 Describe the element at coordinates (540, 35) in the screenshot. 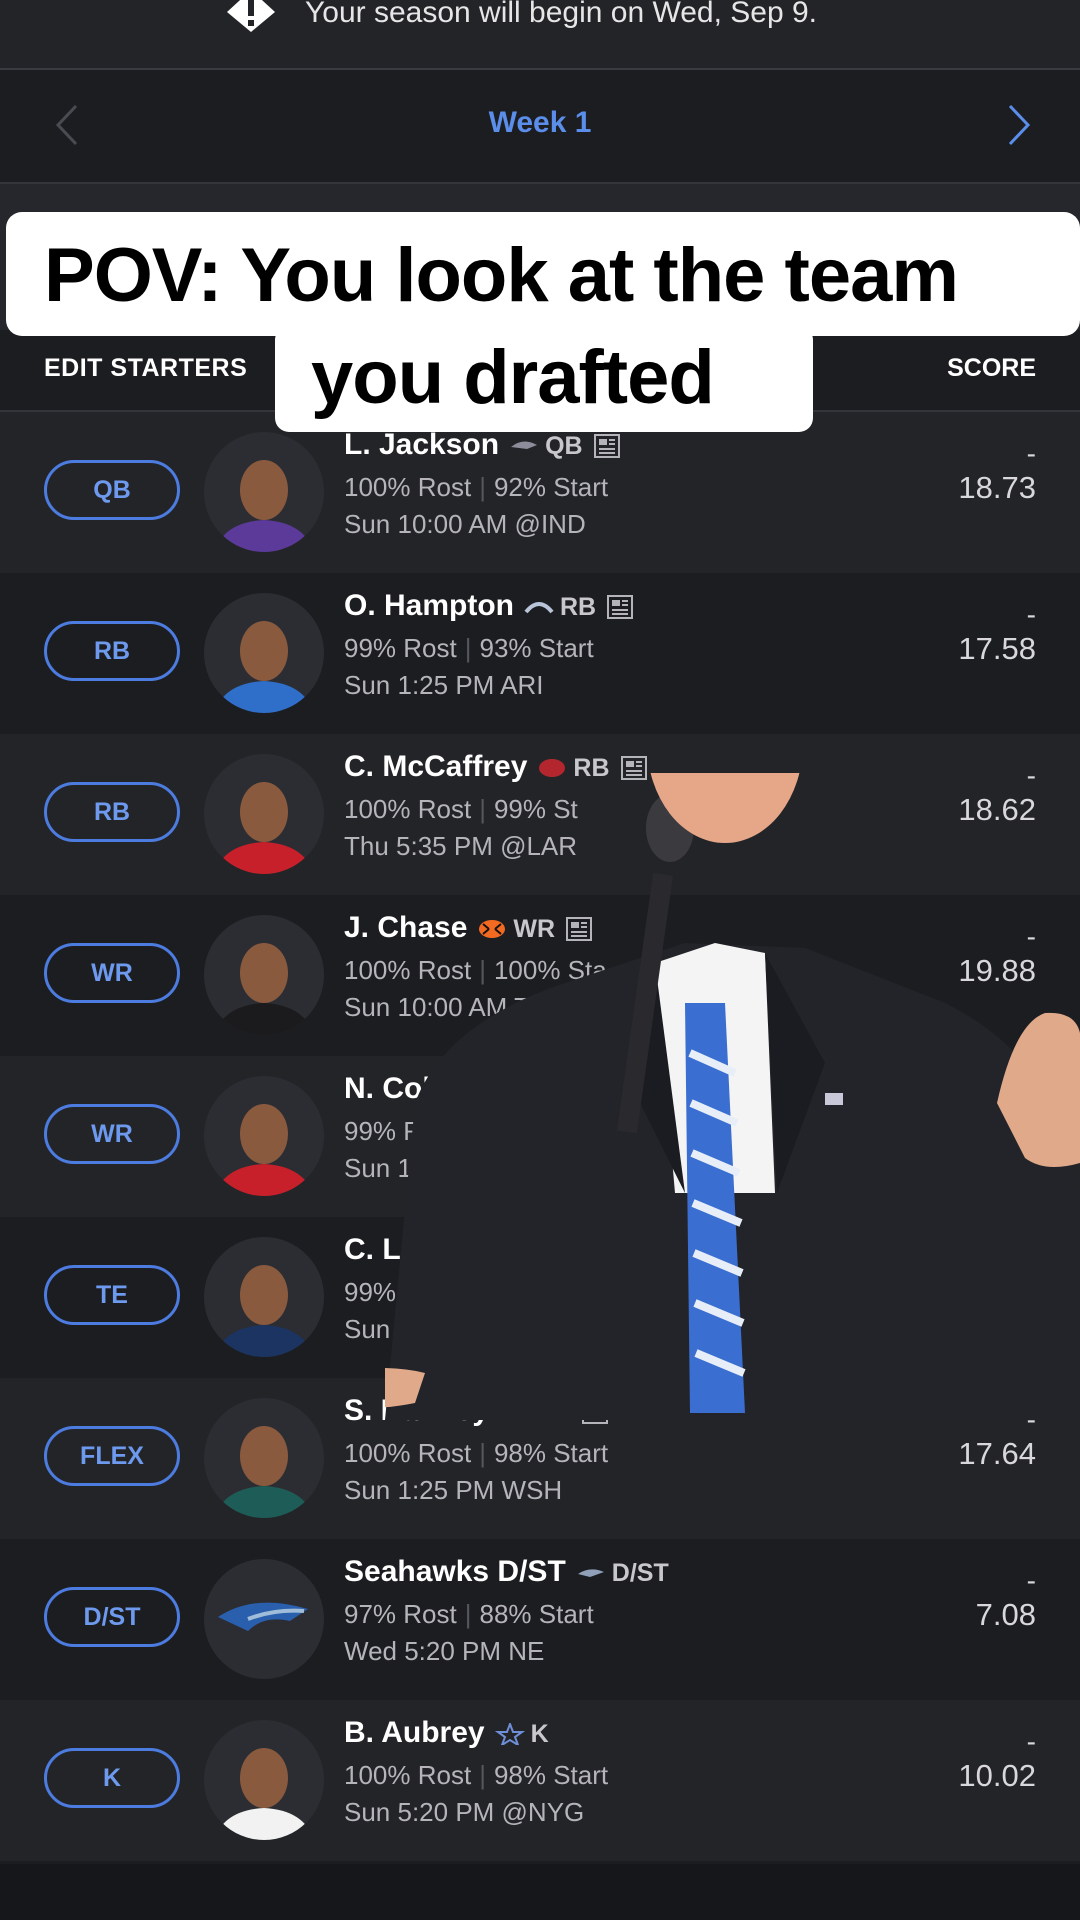

I see `season-notice: Your season will begin on Wed, Sep 9.` at that location.